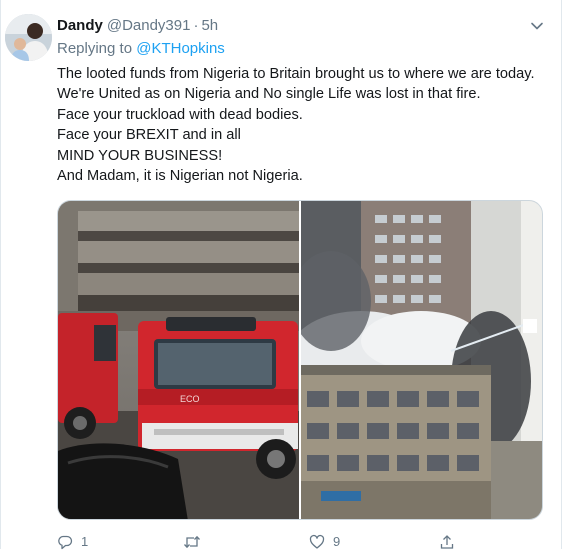  I want to click on reply-count: 1, so click(85, 541).